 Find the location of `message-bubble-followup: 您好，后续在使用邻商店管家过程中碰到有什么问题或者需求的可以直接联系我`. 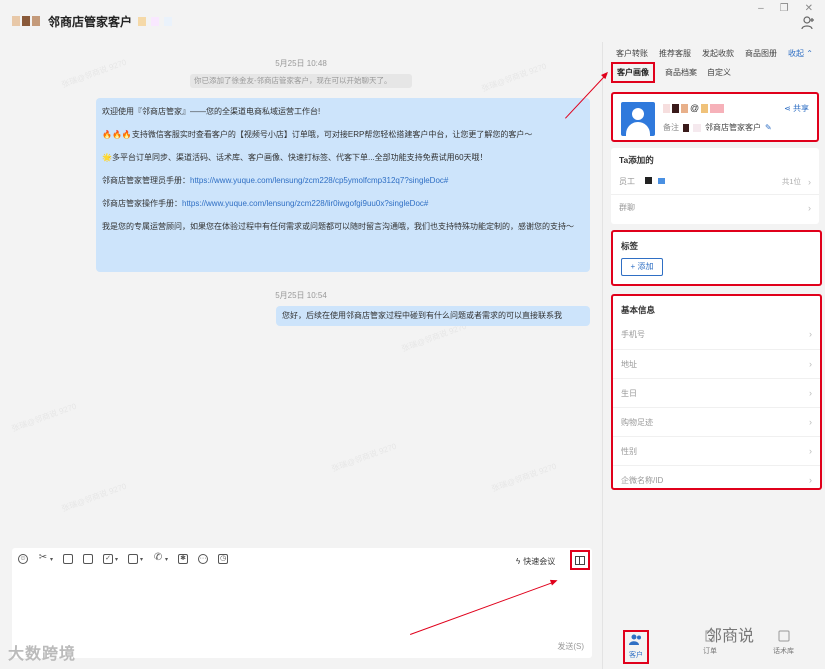

message-bubble-followup: 您好，后续在使用邻商店管家过程中碰到有什么问题或者需求的可以直接联系我 is located at coordinates (433, 316).